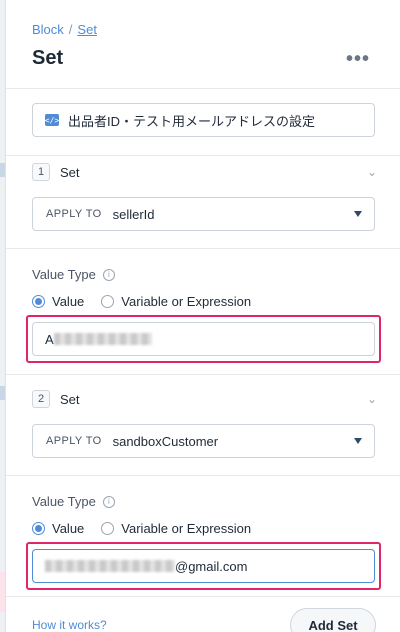  I want to click on value-input-2: @gmail.com, so click(203, 566).